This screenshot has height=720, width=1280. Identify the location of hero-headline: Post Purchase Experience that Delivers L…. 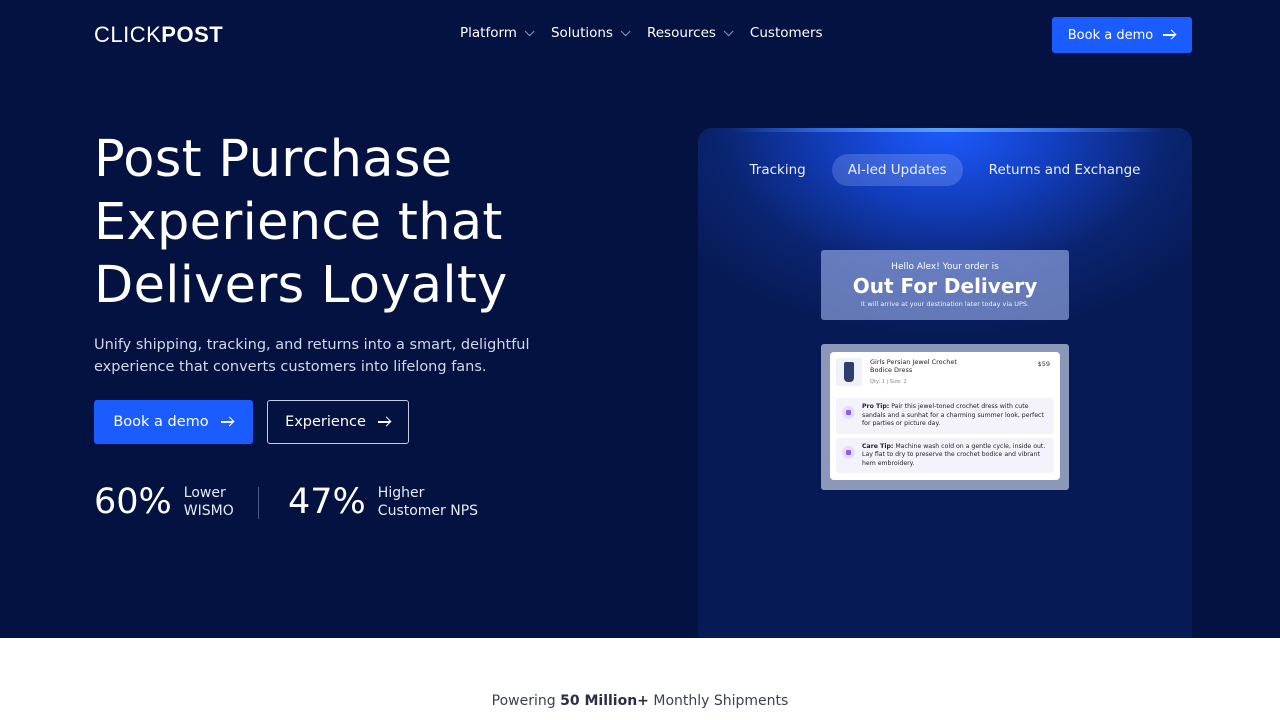
(354, 222).